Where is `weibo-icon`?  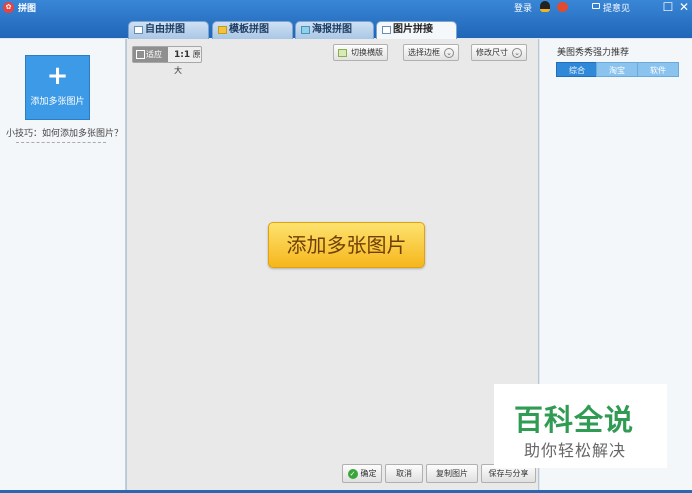 weibo-icon is located at coordinates (562, 7).